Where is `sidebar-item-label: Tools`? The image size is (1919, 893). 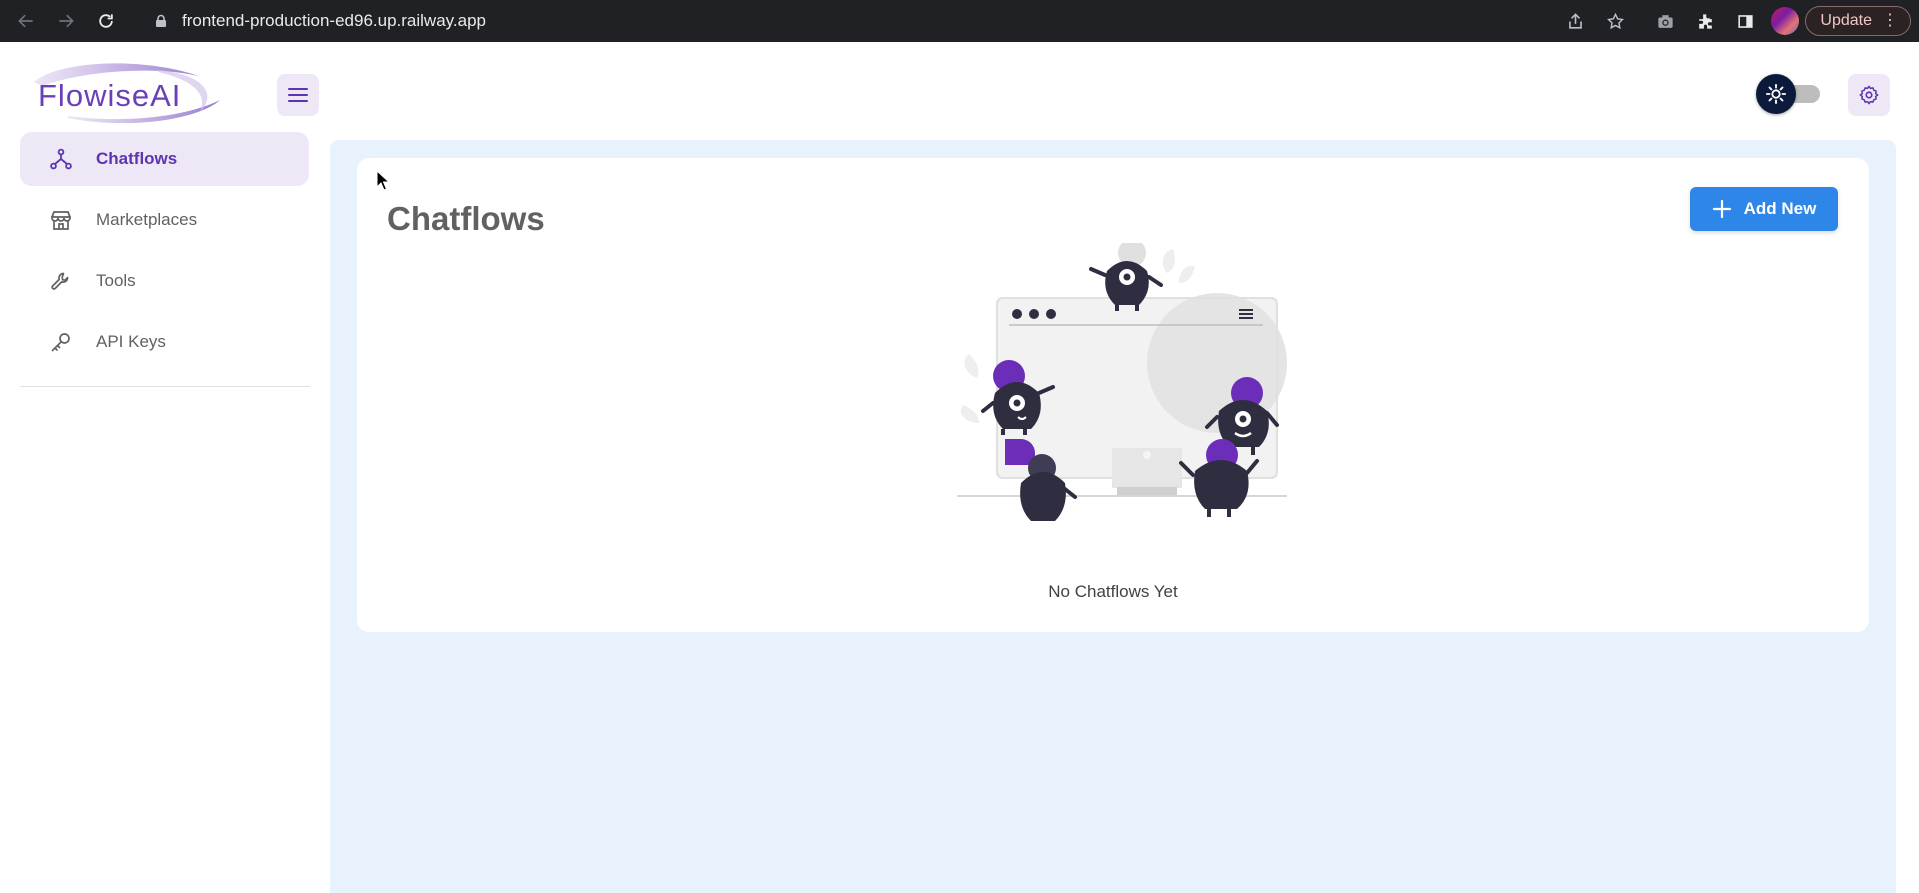 sidebar-item-label: Tools is located at coordinates (116, 280).